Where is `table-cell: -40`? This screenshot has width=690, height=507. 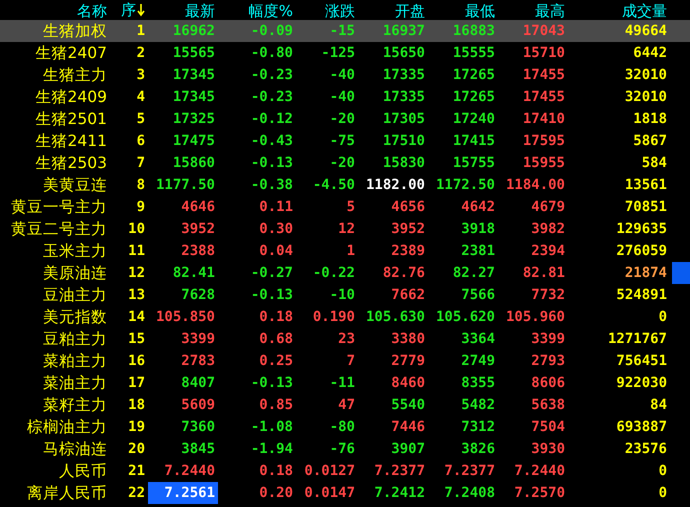 table-cell: -40 is located at coordinates (342, 97).